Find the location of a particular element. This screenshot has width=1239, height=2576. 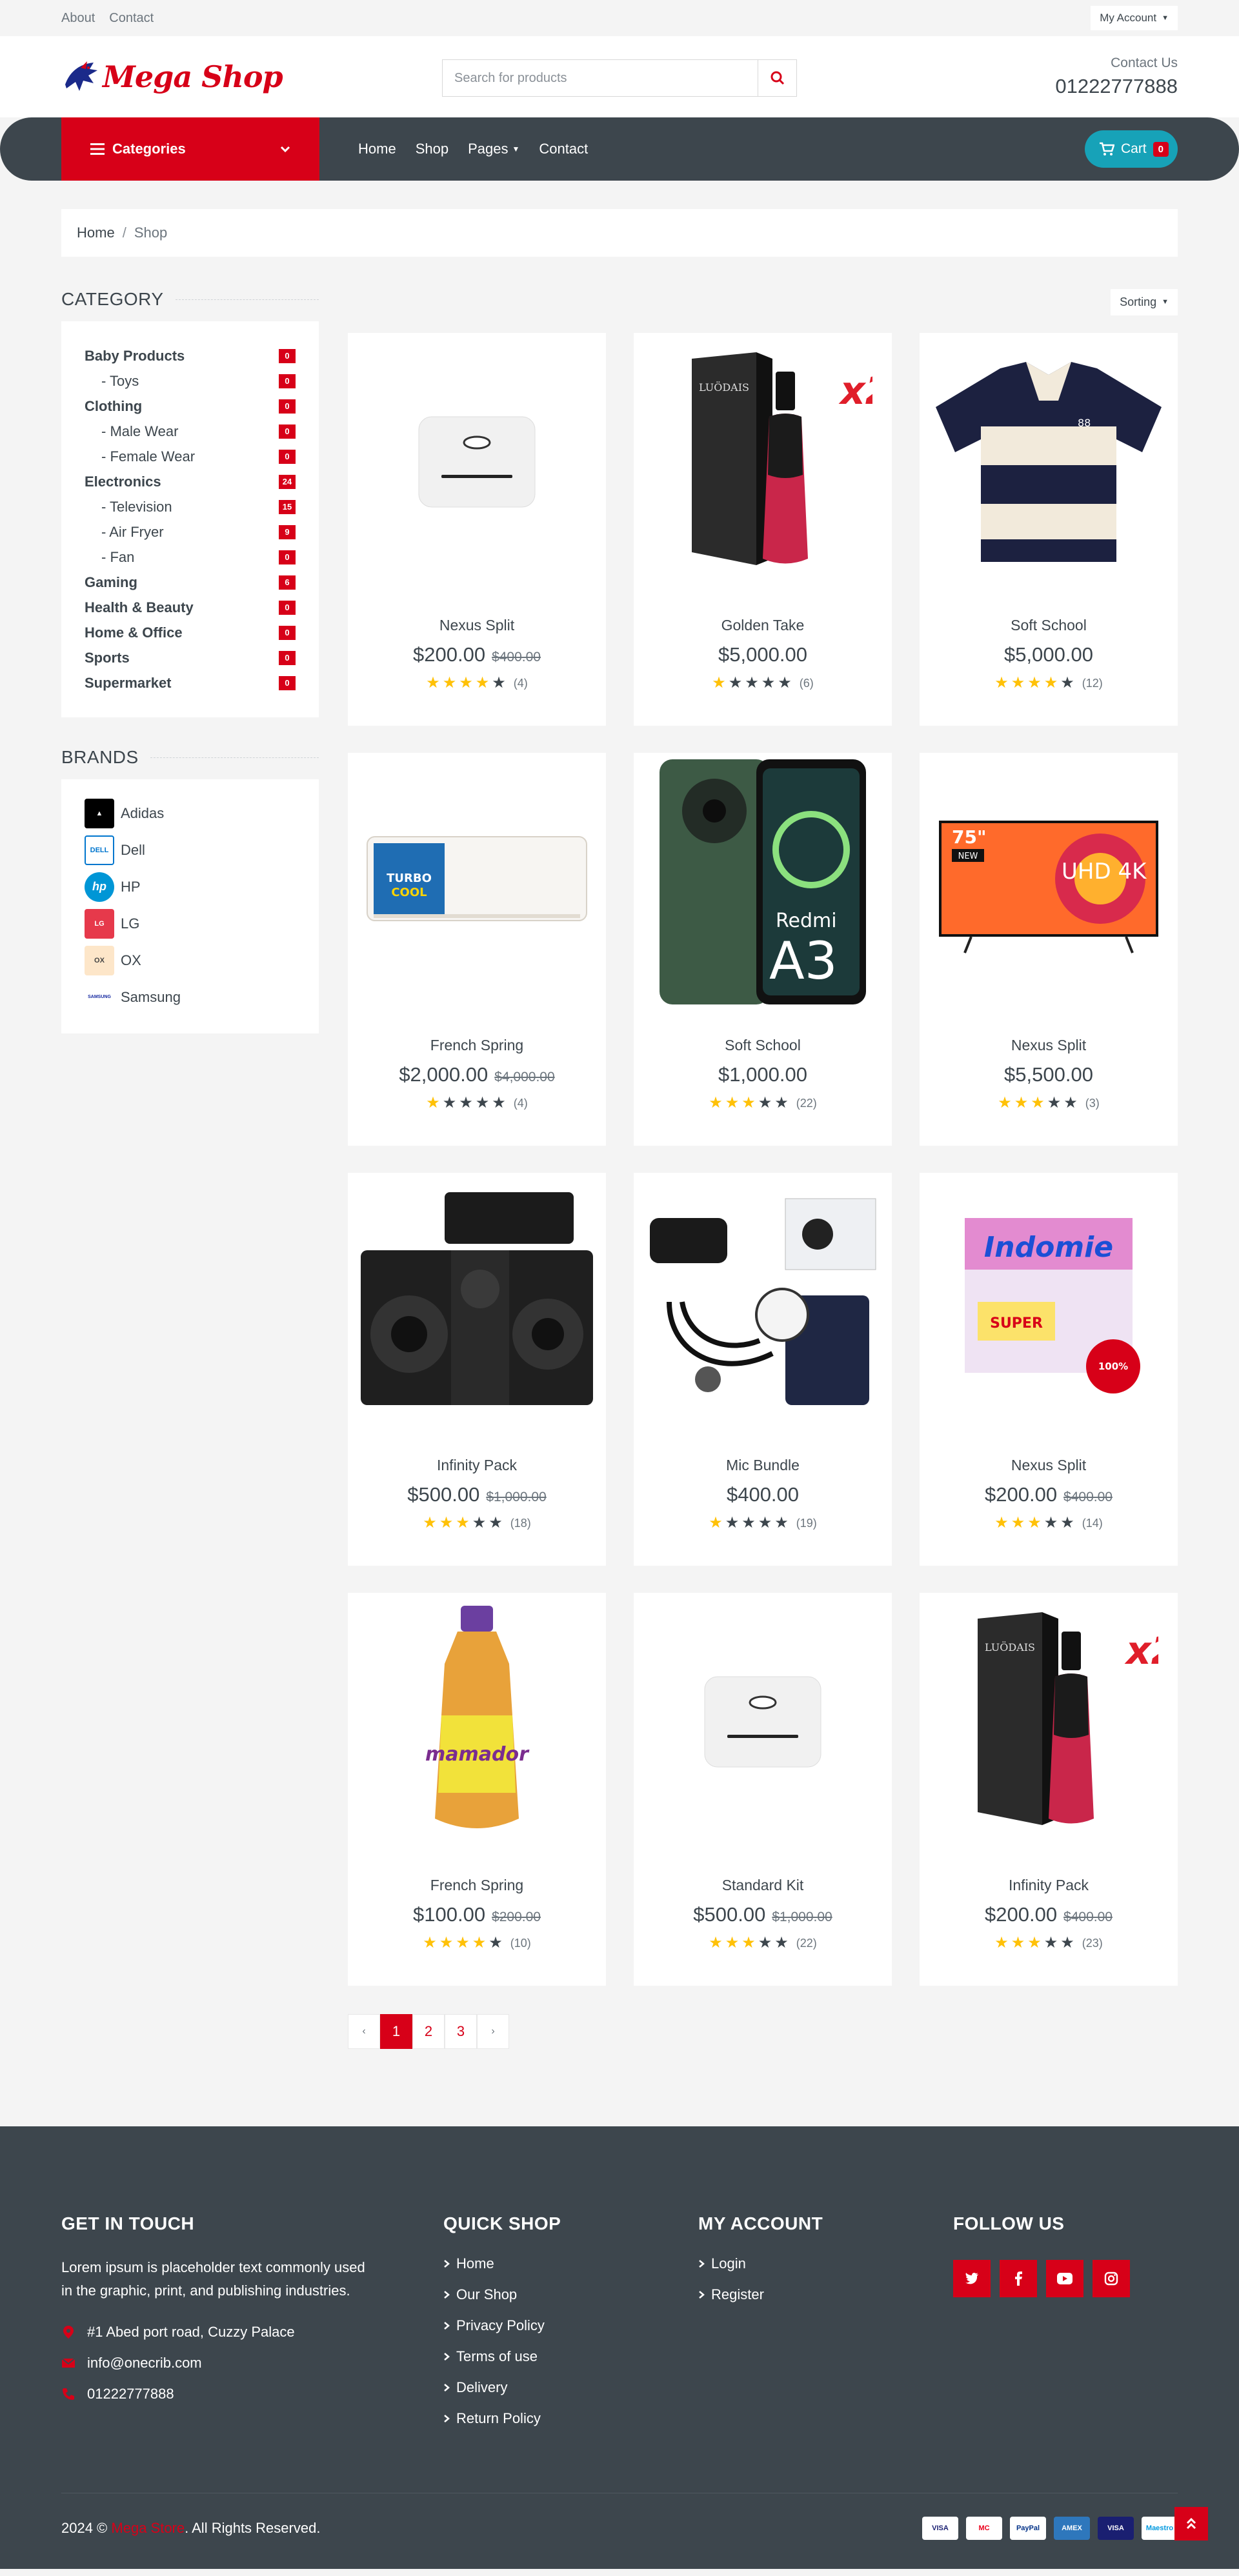

category-item: Sports 0 is located at coordinates (190, 657).